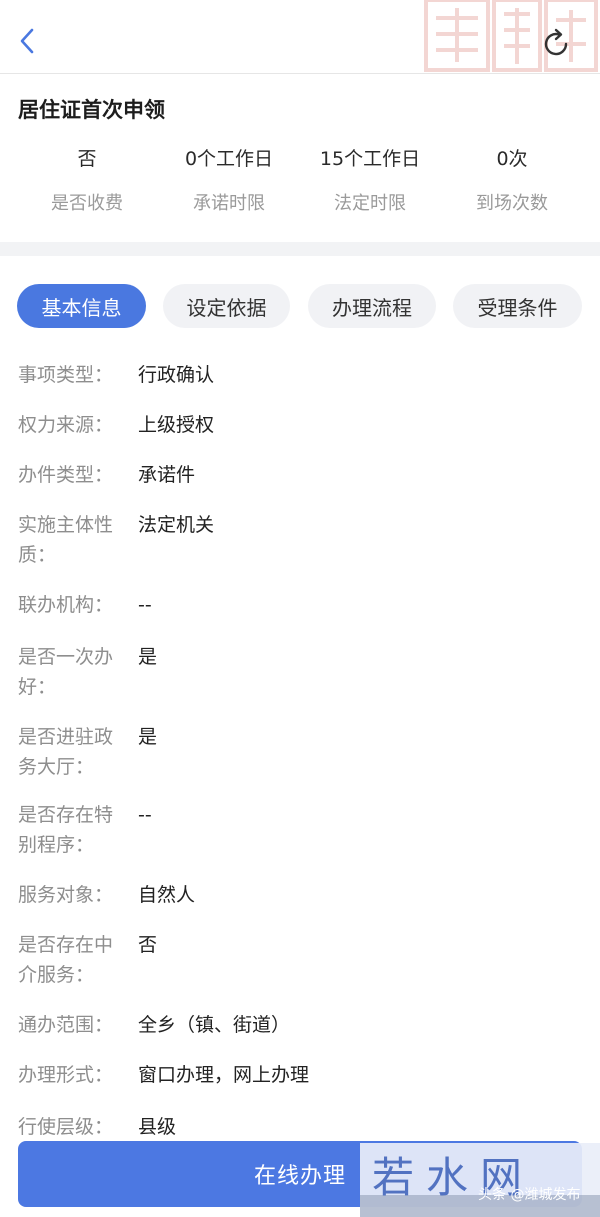  What do you see at coordinates (157, 1127) in the screenshot?
I see `info-value: 县级` at bounding box center [157, 1127].